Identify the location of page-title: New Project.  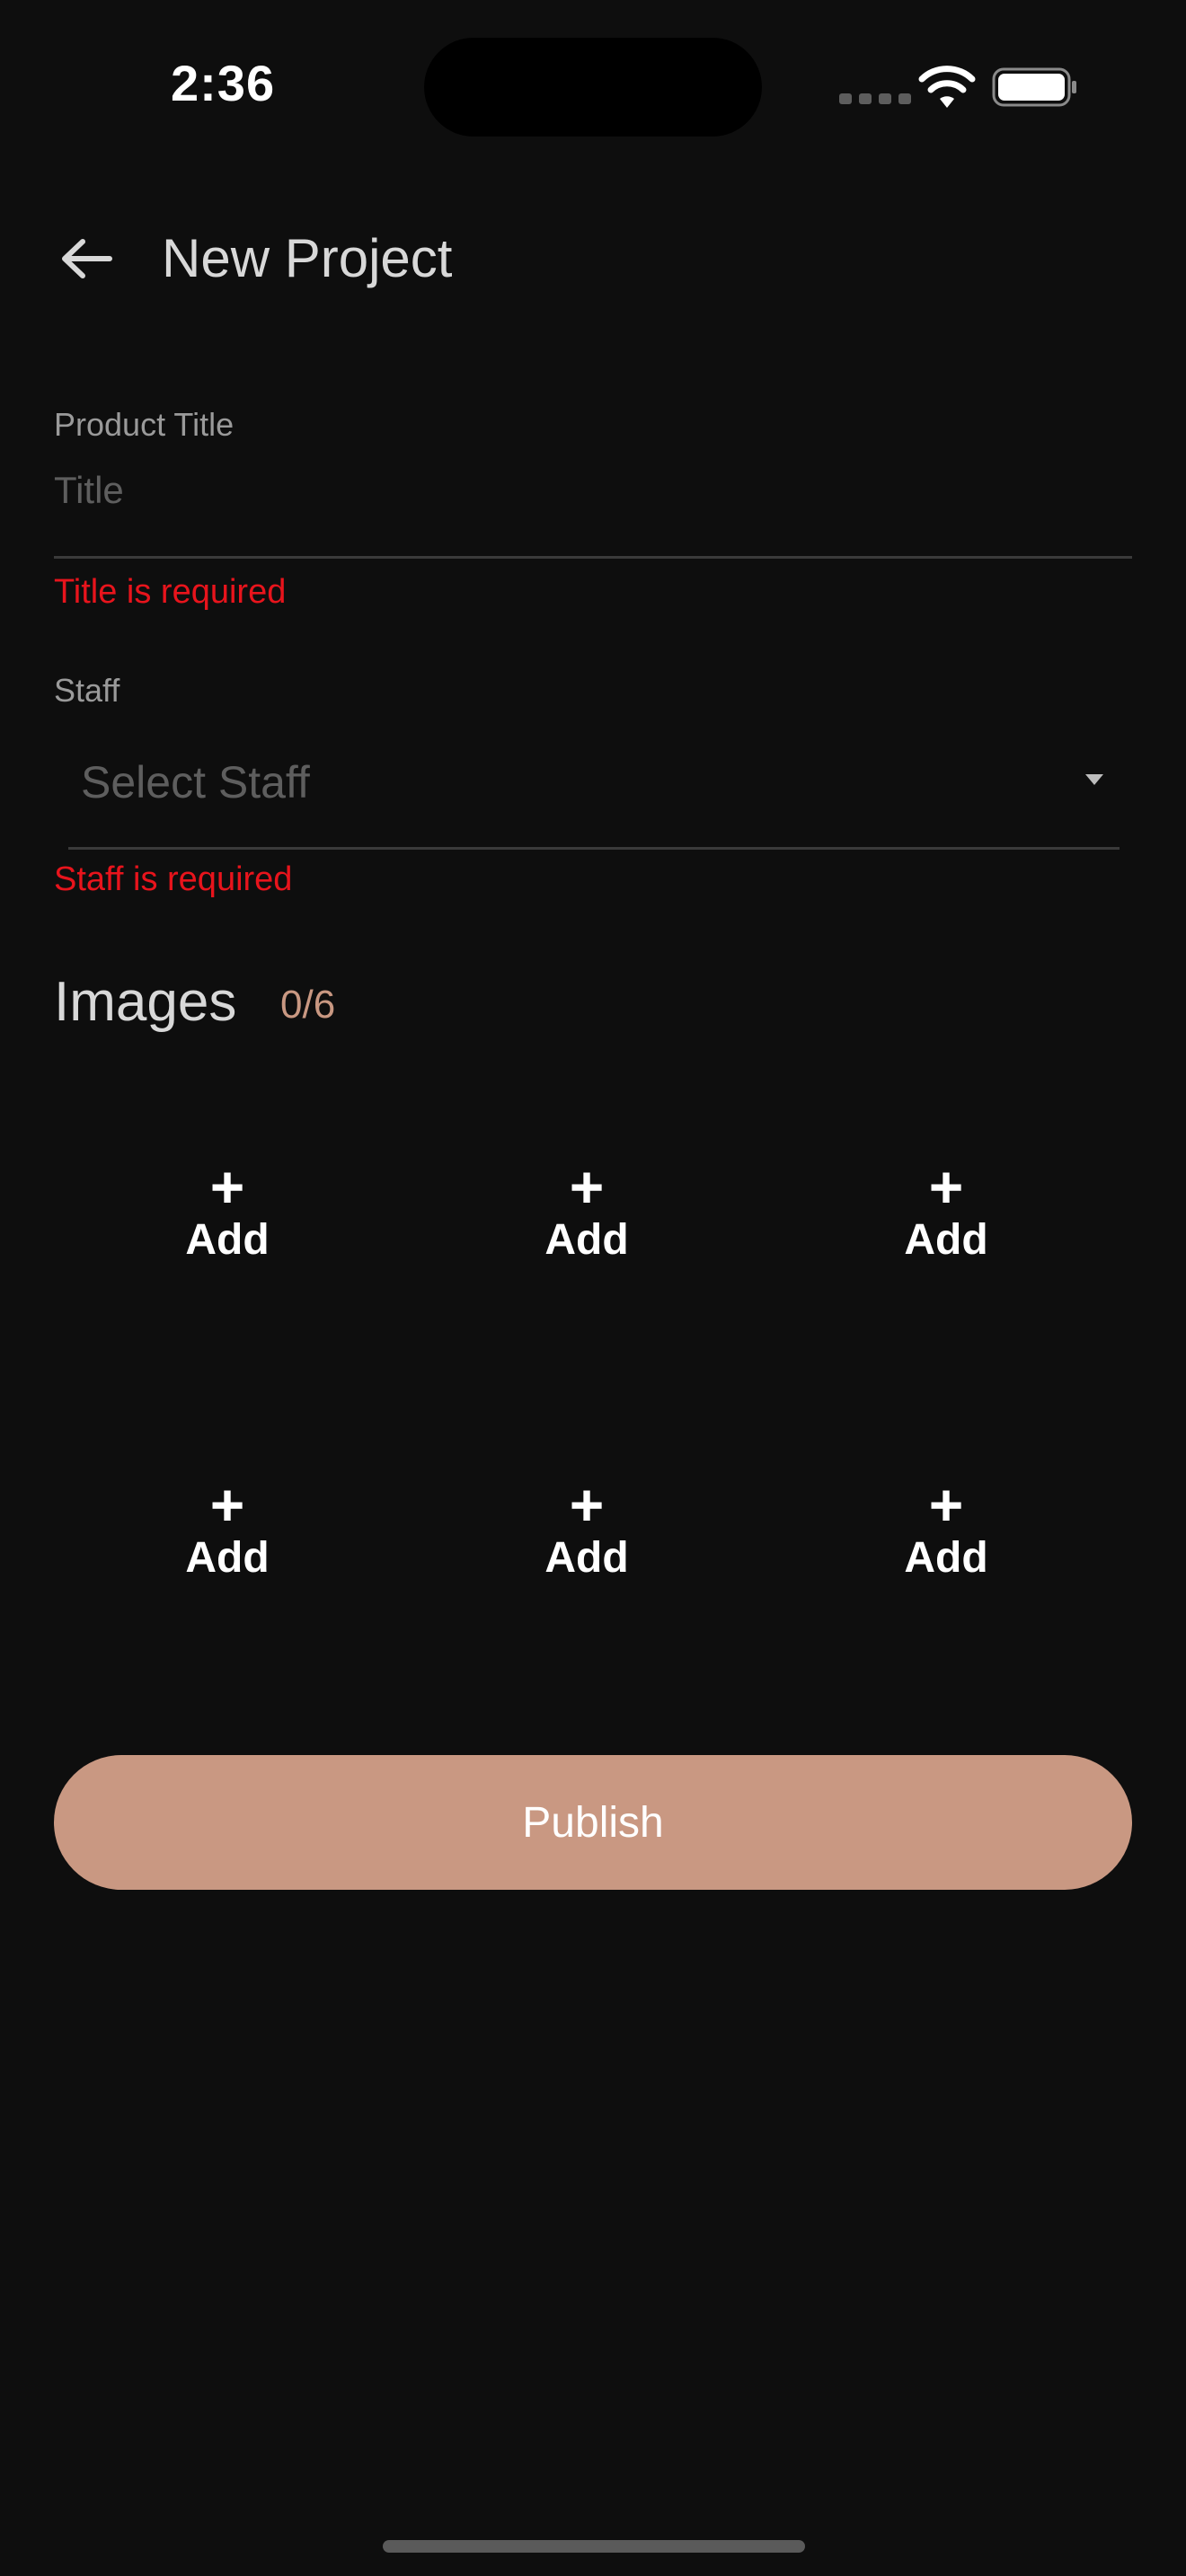
(307, 258).